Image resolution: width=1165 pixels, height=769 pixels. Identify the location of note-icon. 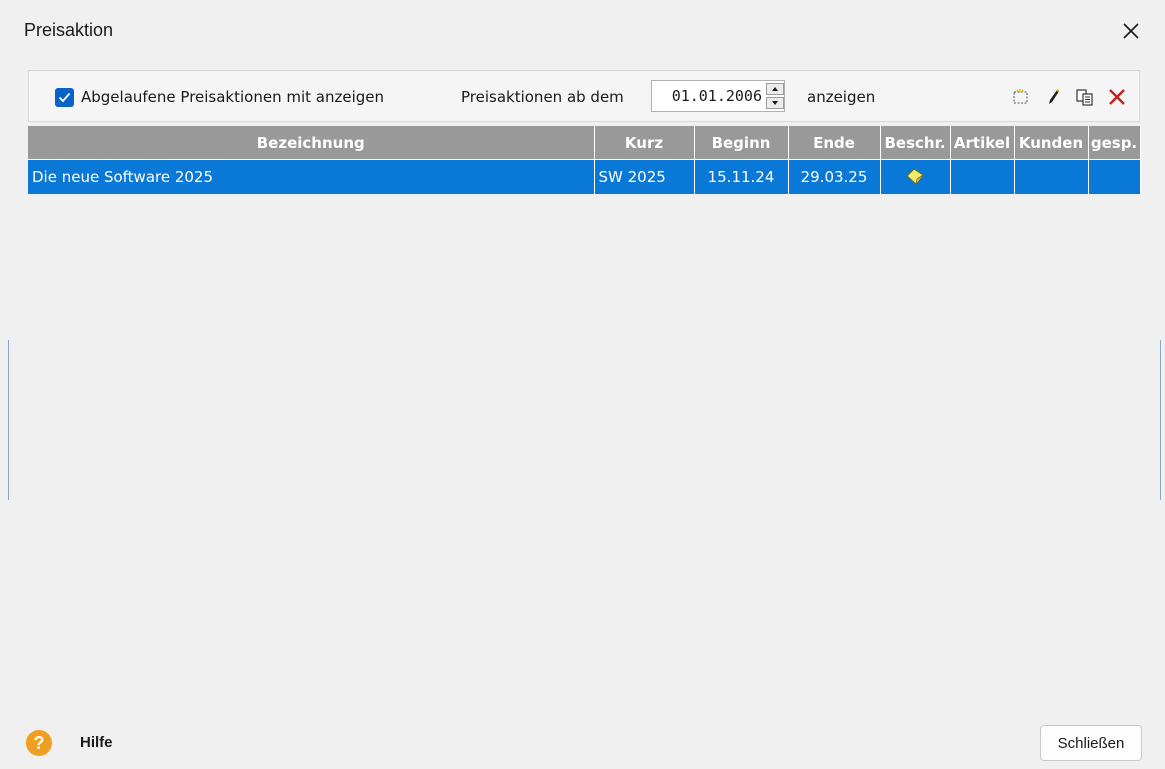
(915, 177).